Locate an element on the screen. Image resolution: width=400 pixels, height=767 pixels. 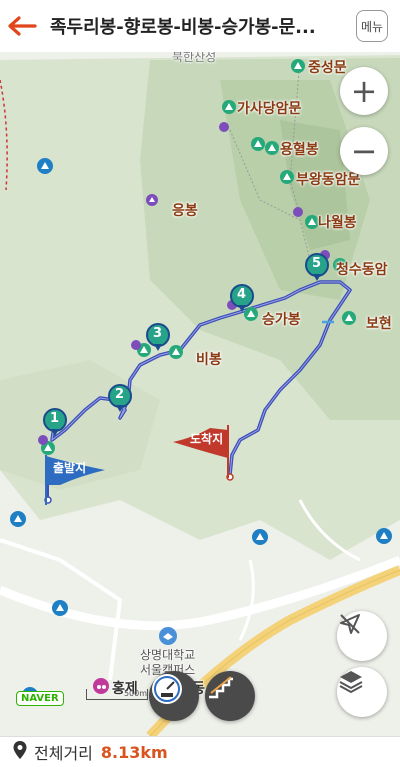
start-label: 출발지 is located at coordinates (70, 468).